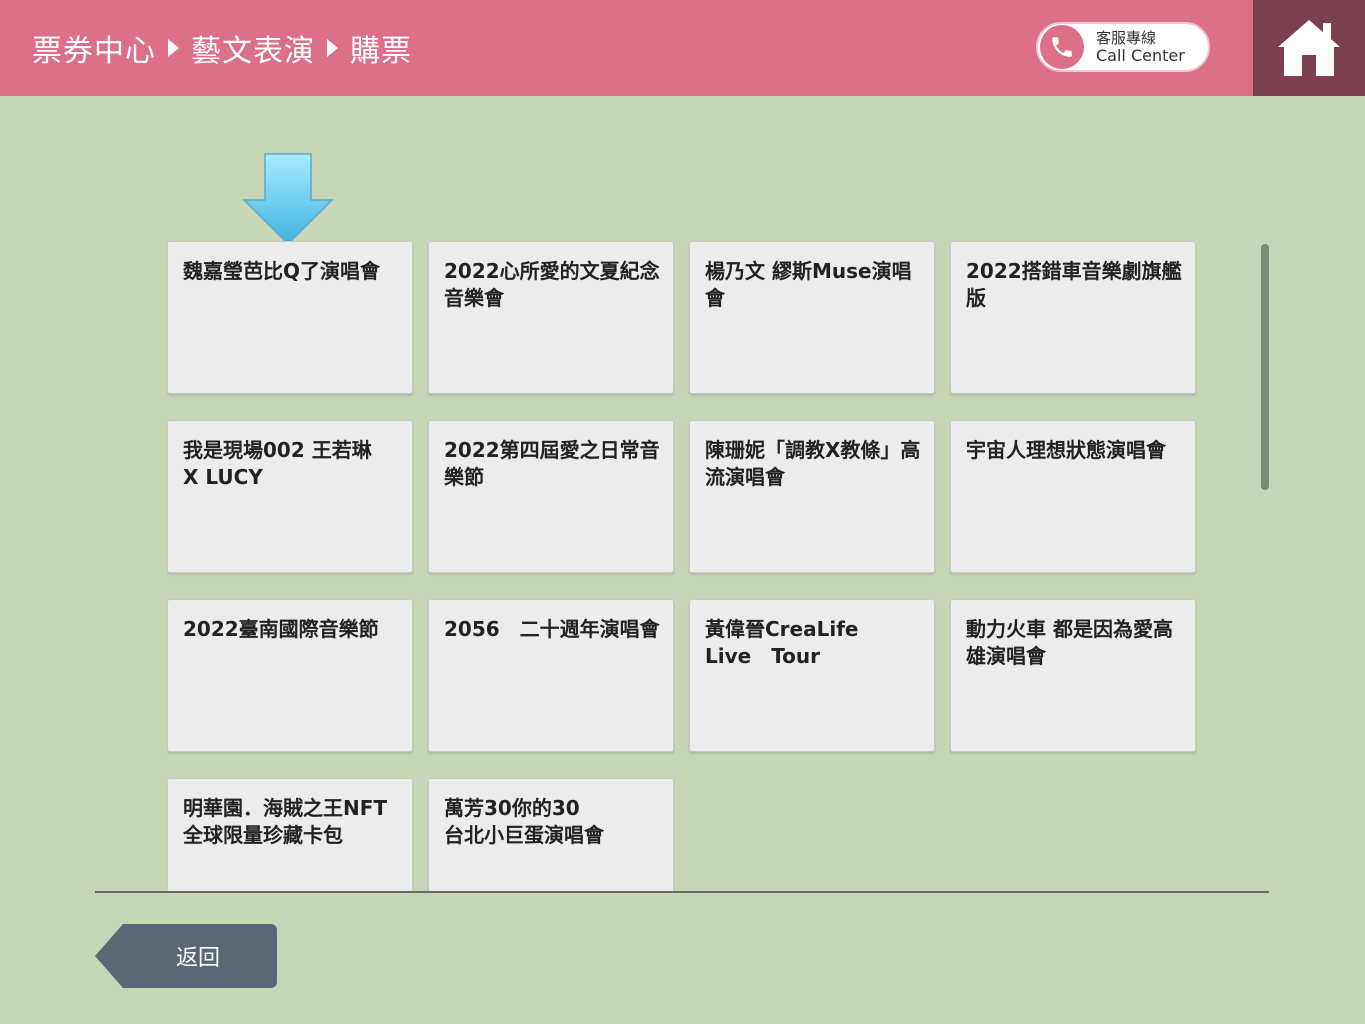  What do you see at coordinates (524, 821) in the screenshot?
I see `event-title: 萬芳30你的30 台北小巨蛋演唱會` at bounding box center [524, 821].